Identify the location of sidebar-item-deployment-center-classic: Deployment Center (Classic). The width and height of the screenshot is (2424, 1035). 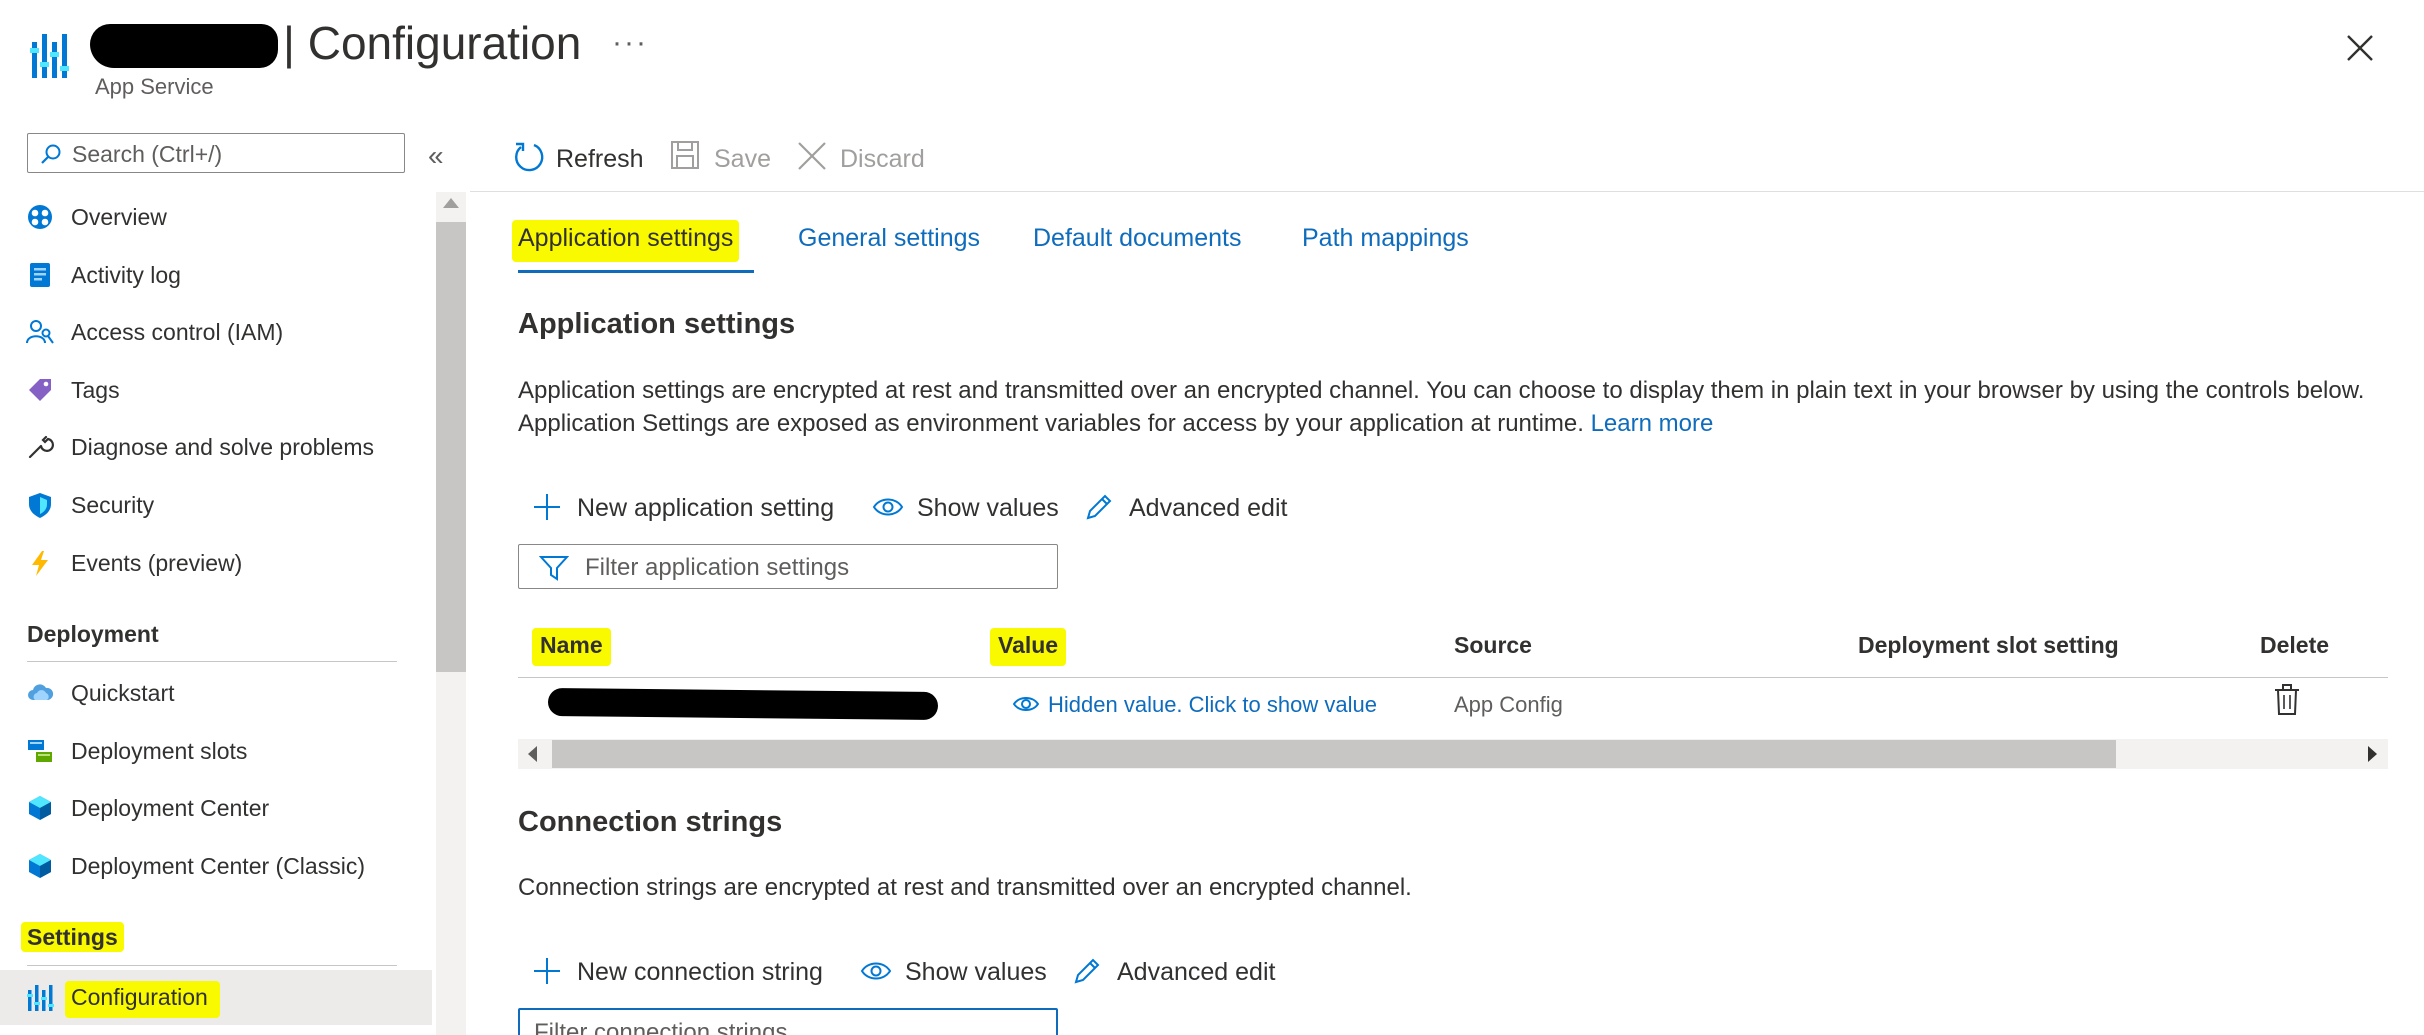
(216, 866).